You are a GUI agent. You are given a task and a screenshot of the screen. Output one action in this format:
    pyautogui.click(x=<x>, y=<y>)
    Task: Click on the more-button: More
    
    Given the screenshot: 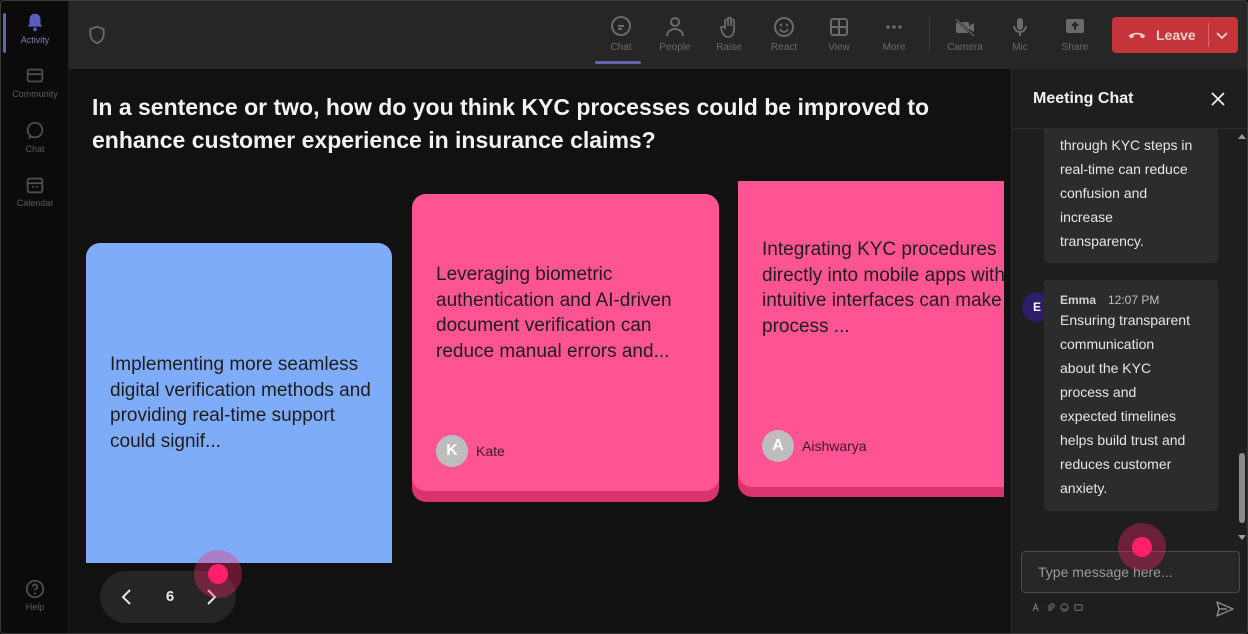 What is the action you would take?
    pyautogui.click(x=894, y=37)
    